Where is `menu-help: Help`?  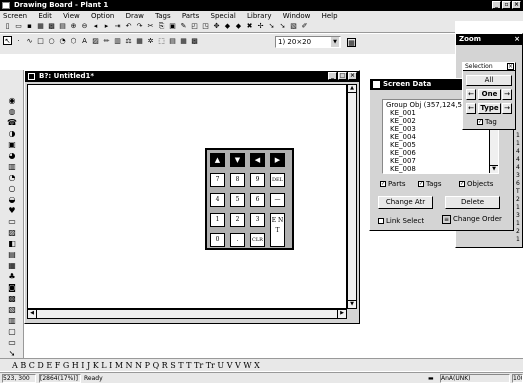
menu-help: Help is located at coordinates (330, 16).